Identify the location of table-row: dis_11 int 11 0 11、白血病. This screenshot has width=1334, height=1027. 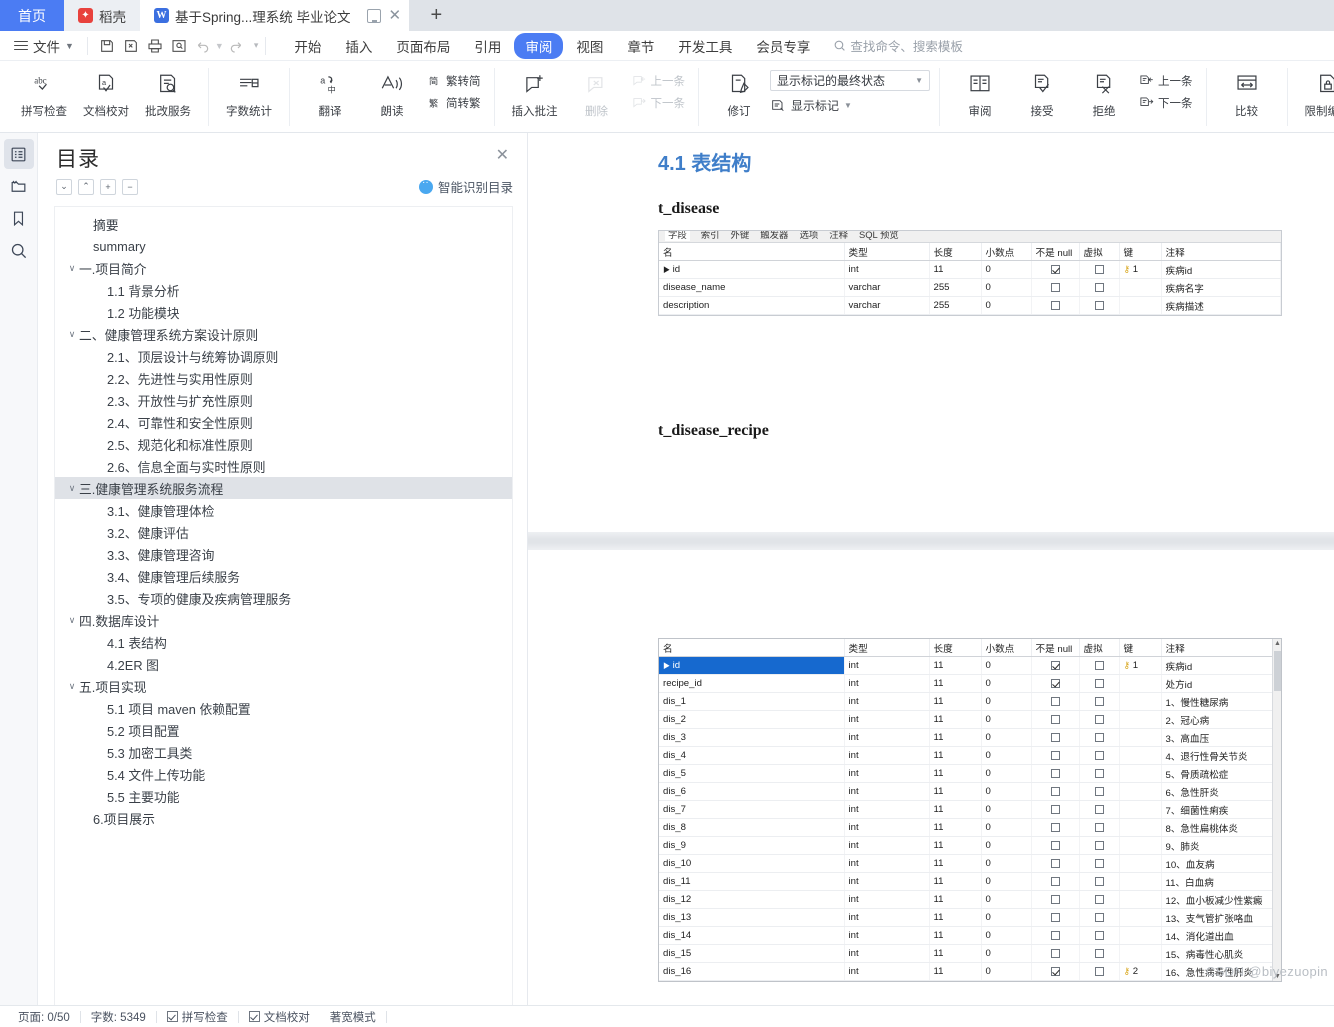
(970, 881).